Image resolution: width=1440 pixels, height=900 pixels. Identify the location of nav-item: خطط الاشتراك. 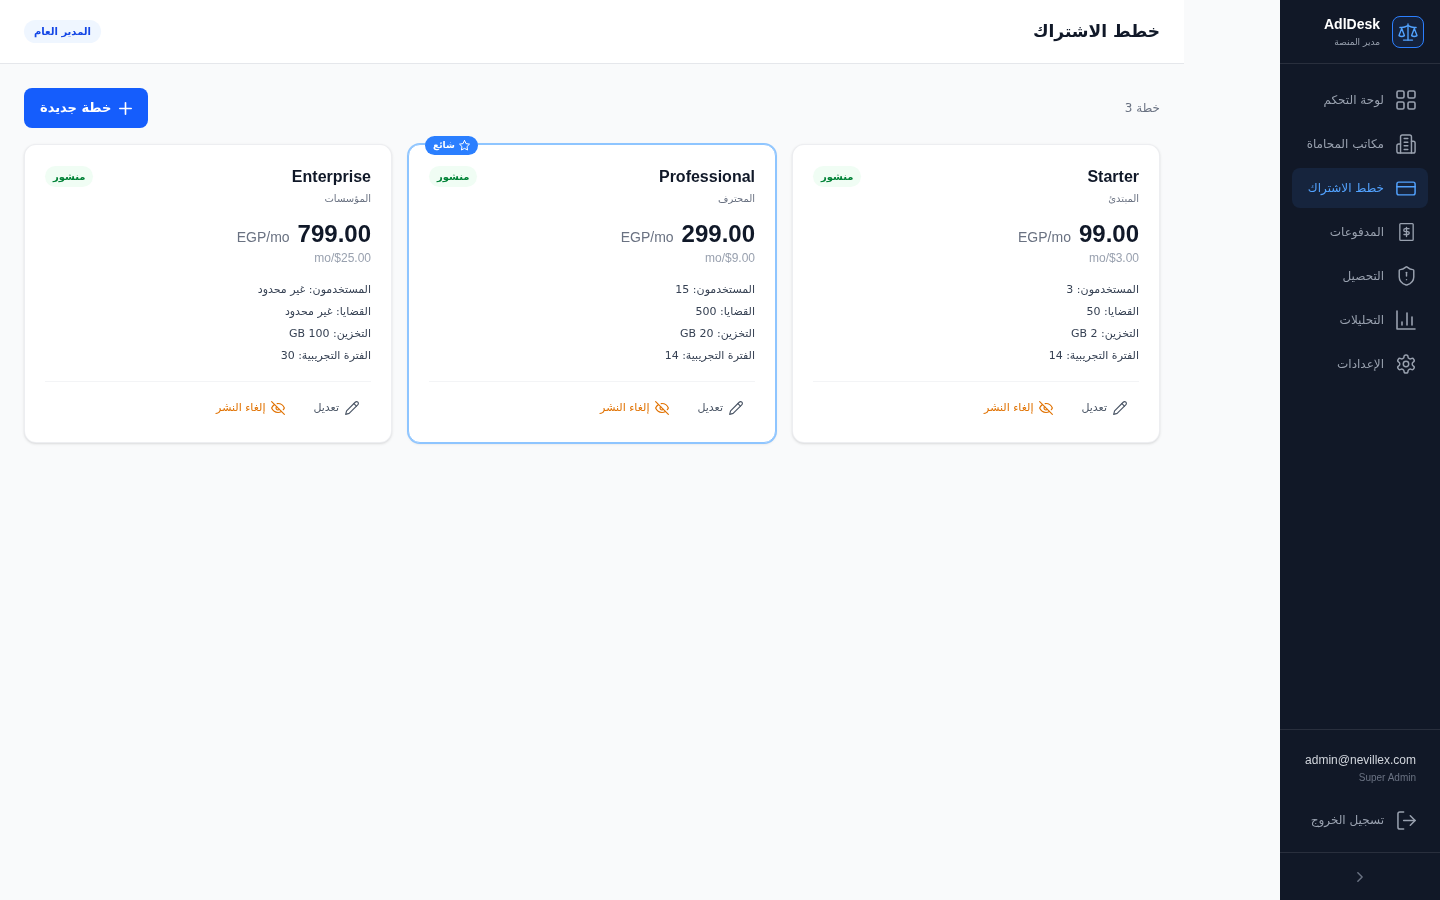
(1360, 188).